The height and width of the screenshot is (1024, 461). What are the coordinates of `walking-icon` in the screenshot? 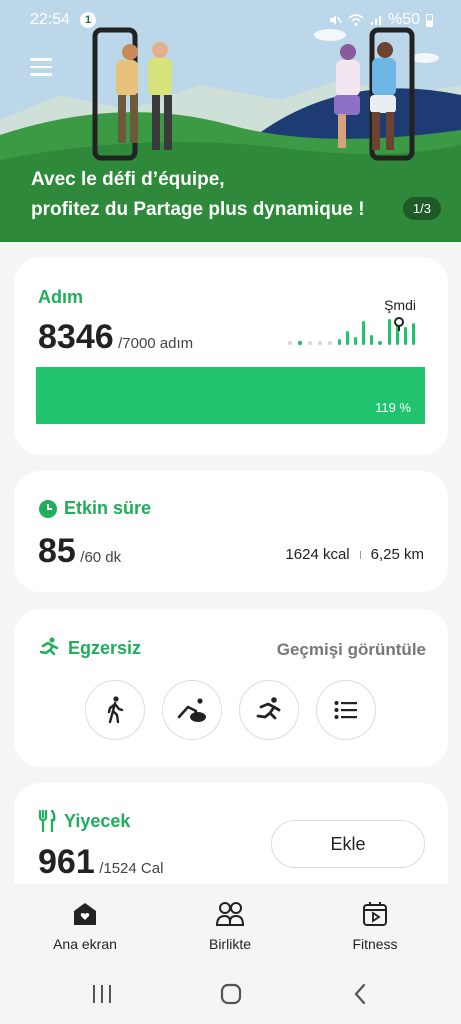 It's located at (115, 710).